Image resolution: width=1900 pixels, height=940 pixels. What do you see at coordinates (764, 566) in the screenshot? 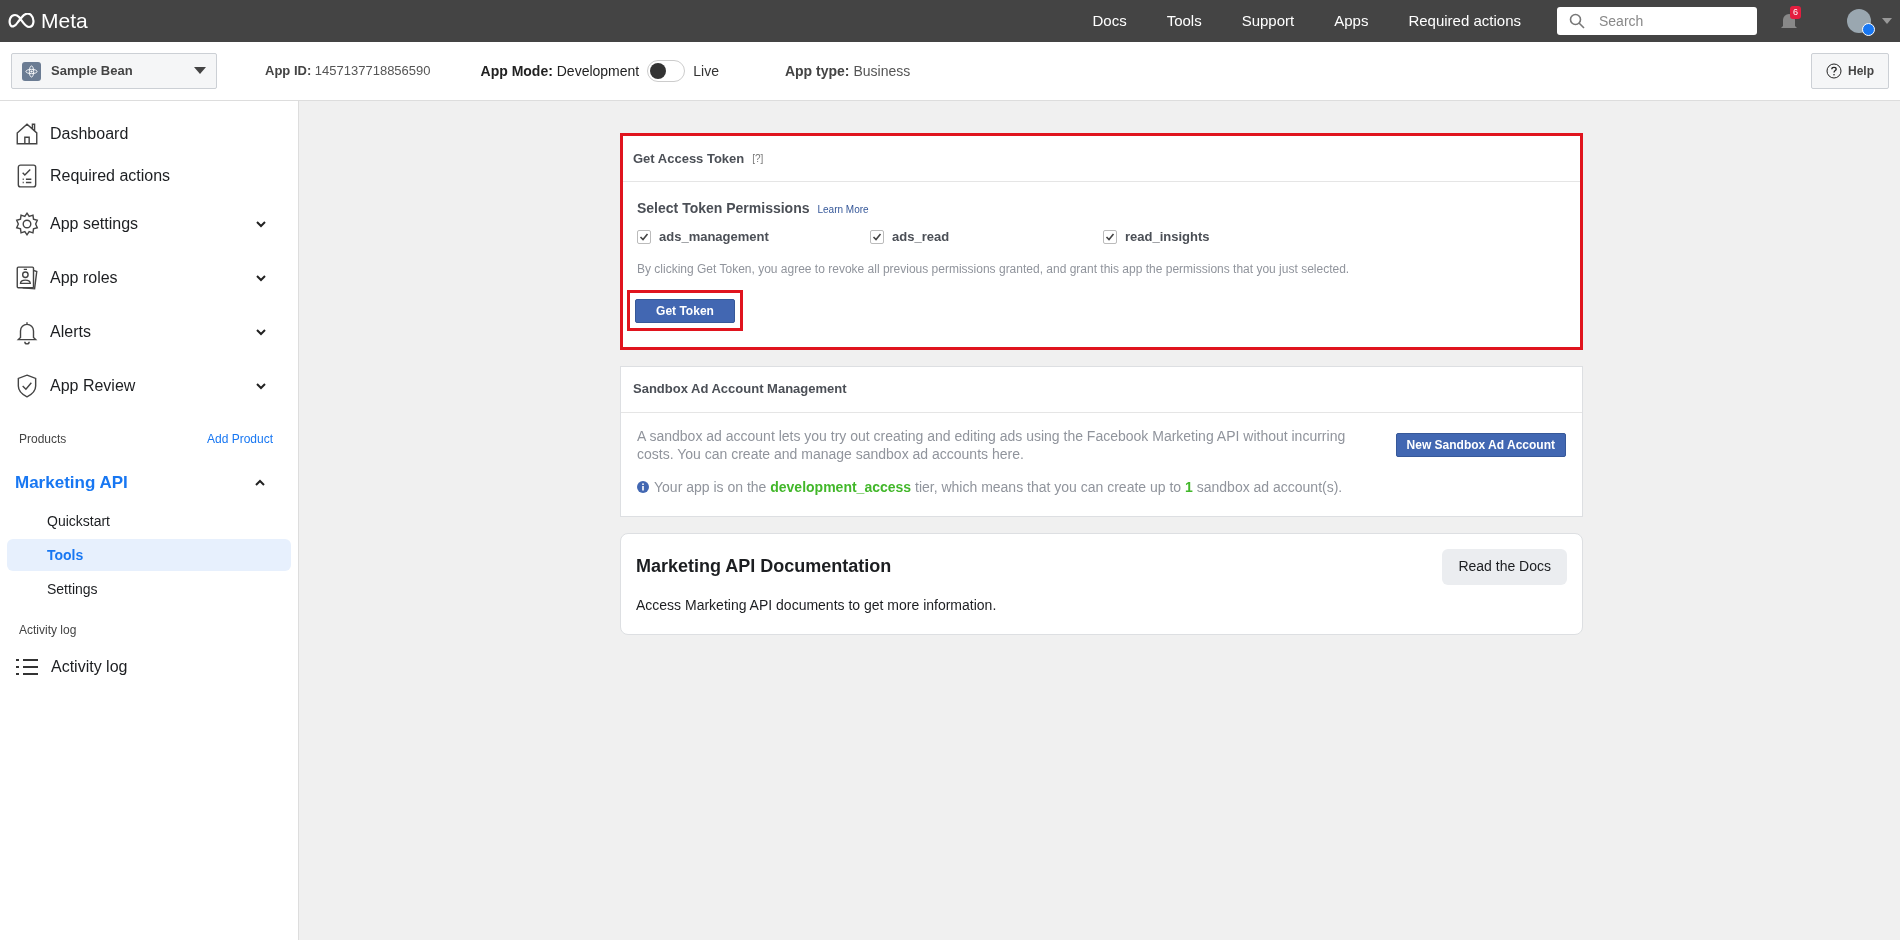
I see `card-title: Marketing API Documentation` at bounding box center [764, 566].